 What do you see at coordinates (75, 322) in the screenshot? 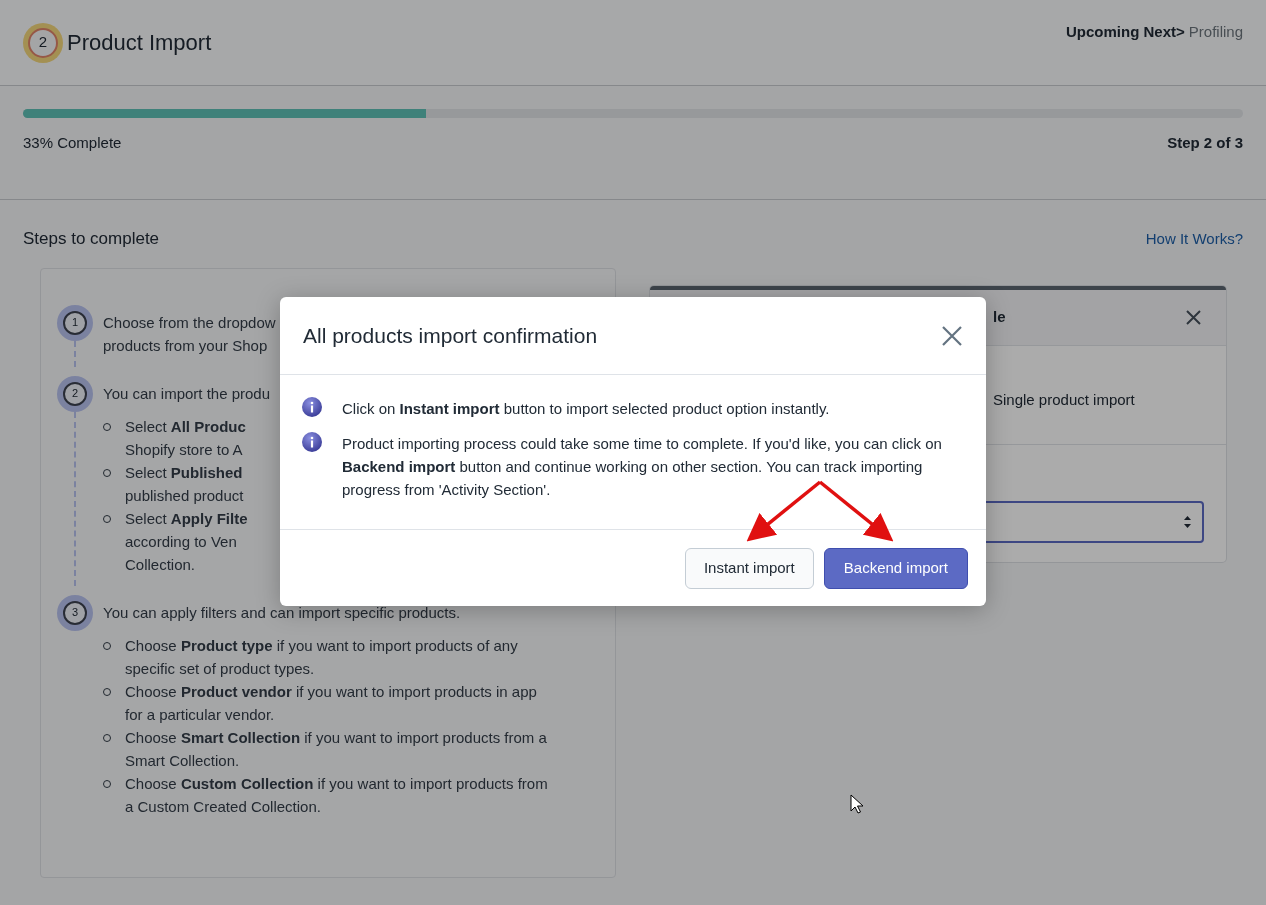
I see `step-marker: 1` at bounding box center [75, 322].